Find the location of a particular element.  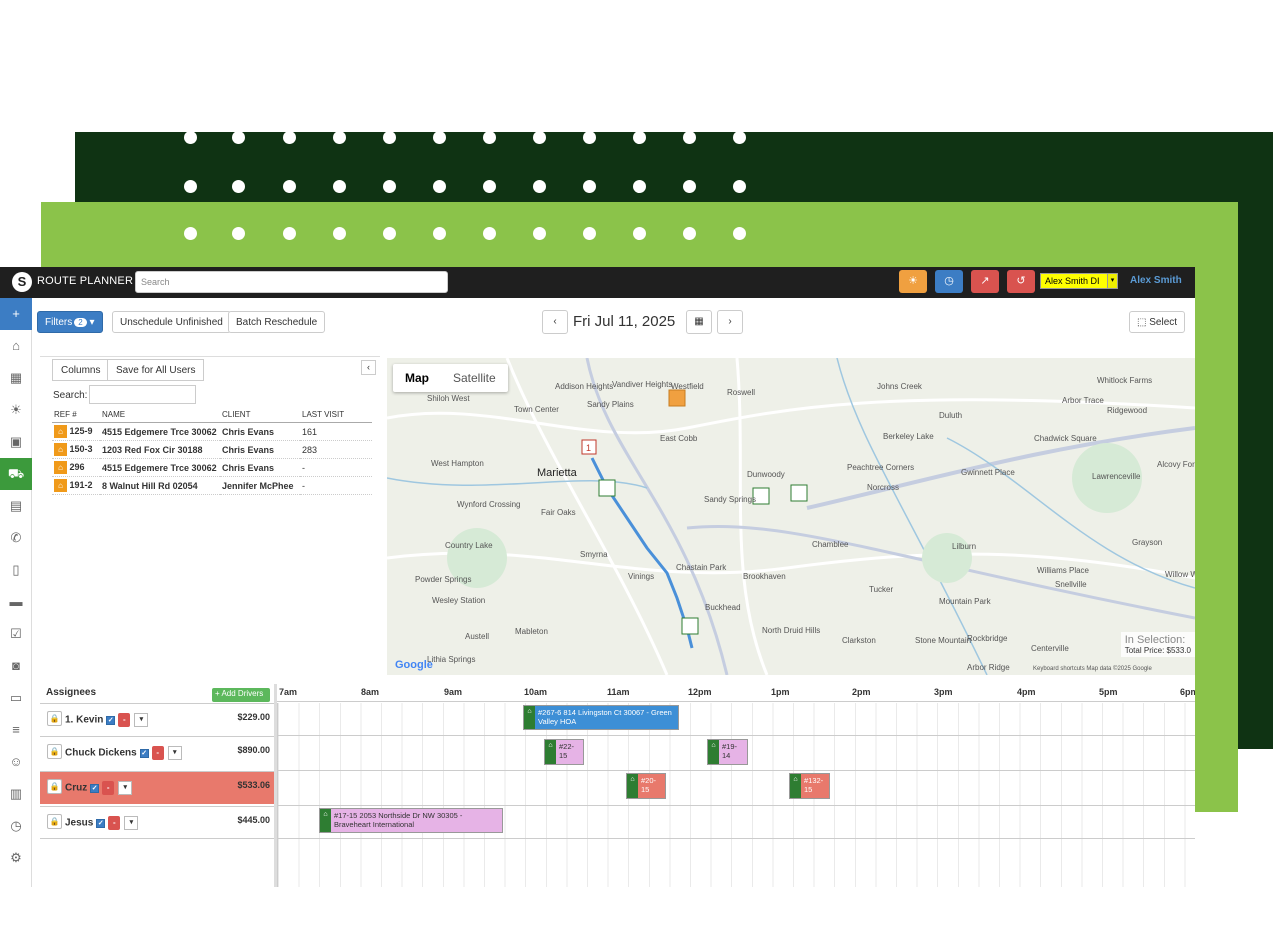

map-label: Lithia Springs is located at coordinates (451, 659).